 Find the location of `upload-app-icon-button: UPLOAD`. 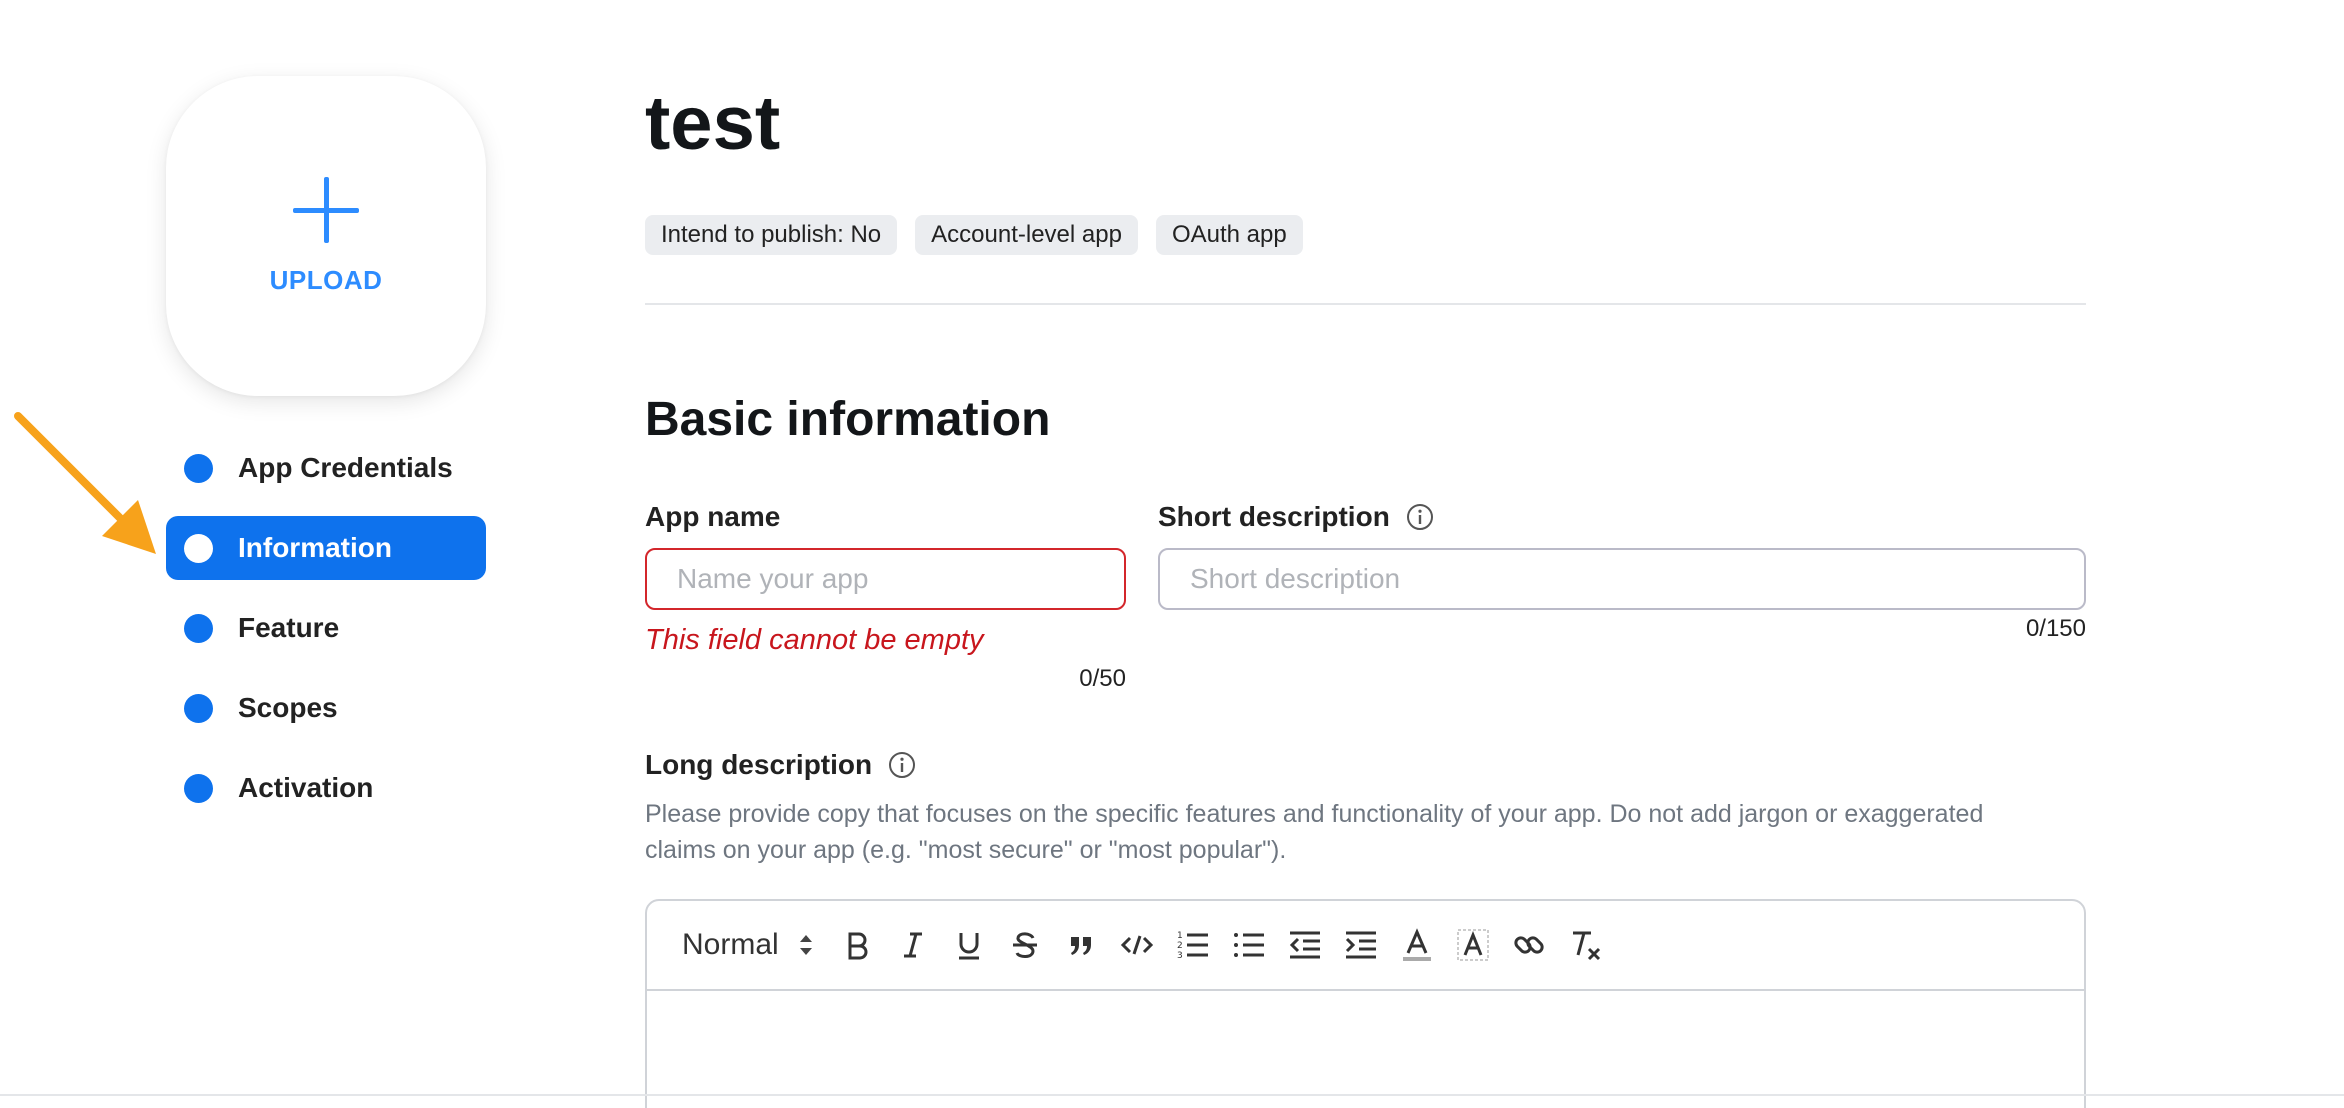

upload-app-icon-button: UPLOAD is located at coordinates (326, 236).